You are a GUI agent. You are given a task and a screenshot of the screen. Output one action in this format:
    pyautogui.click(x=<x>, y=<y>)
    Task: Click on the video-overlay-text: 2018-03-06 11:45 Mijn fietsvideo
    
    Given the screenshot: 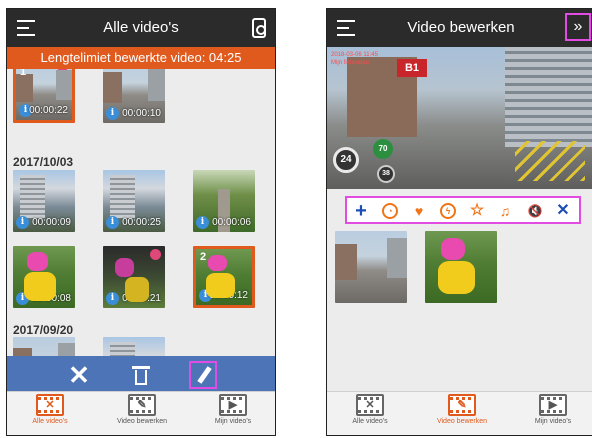 What is the action you would take?
    pyautogui.click(x=354, y=59)
    